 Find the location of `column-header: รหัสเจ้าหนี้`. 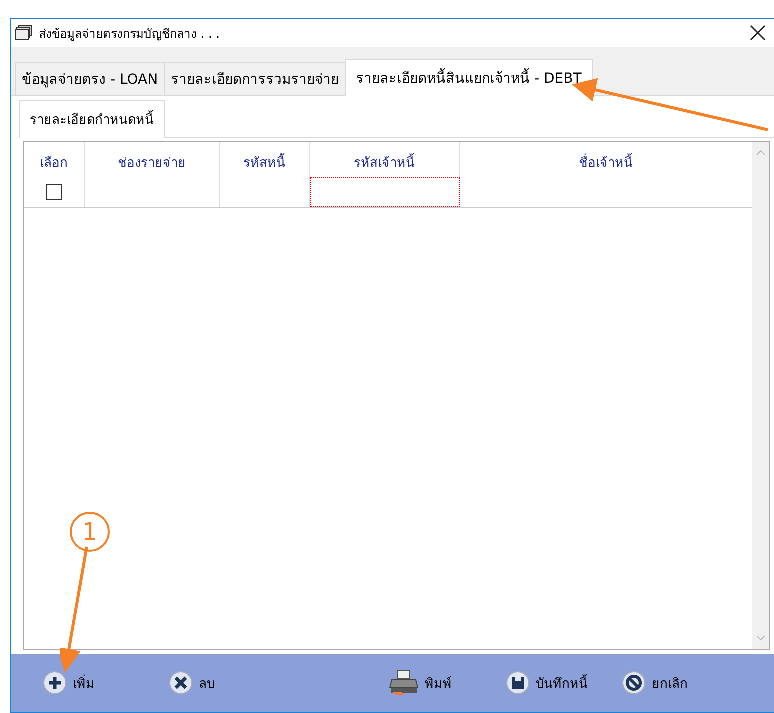

column-header: รหัสเจ้าหนี้ is located at coordinates (385, 159).